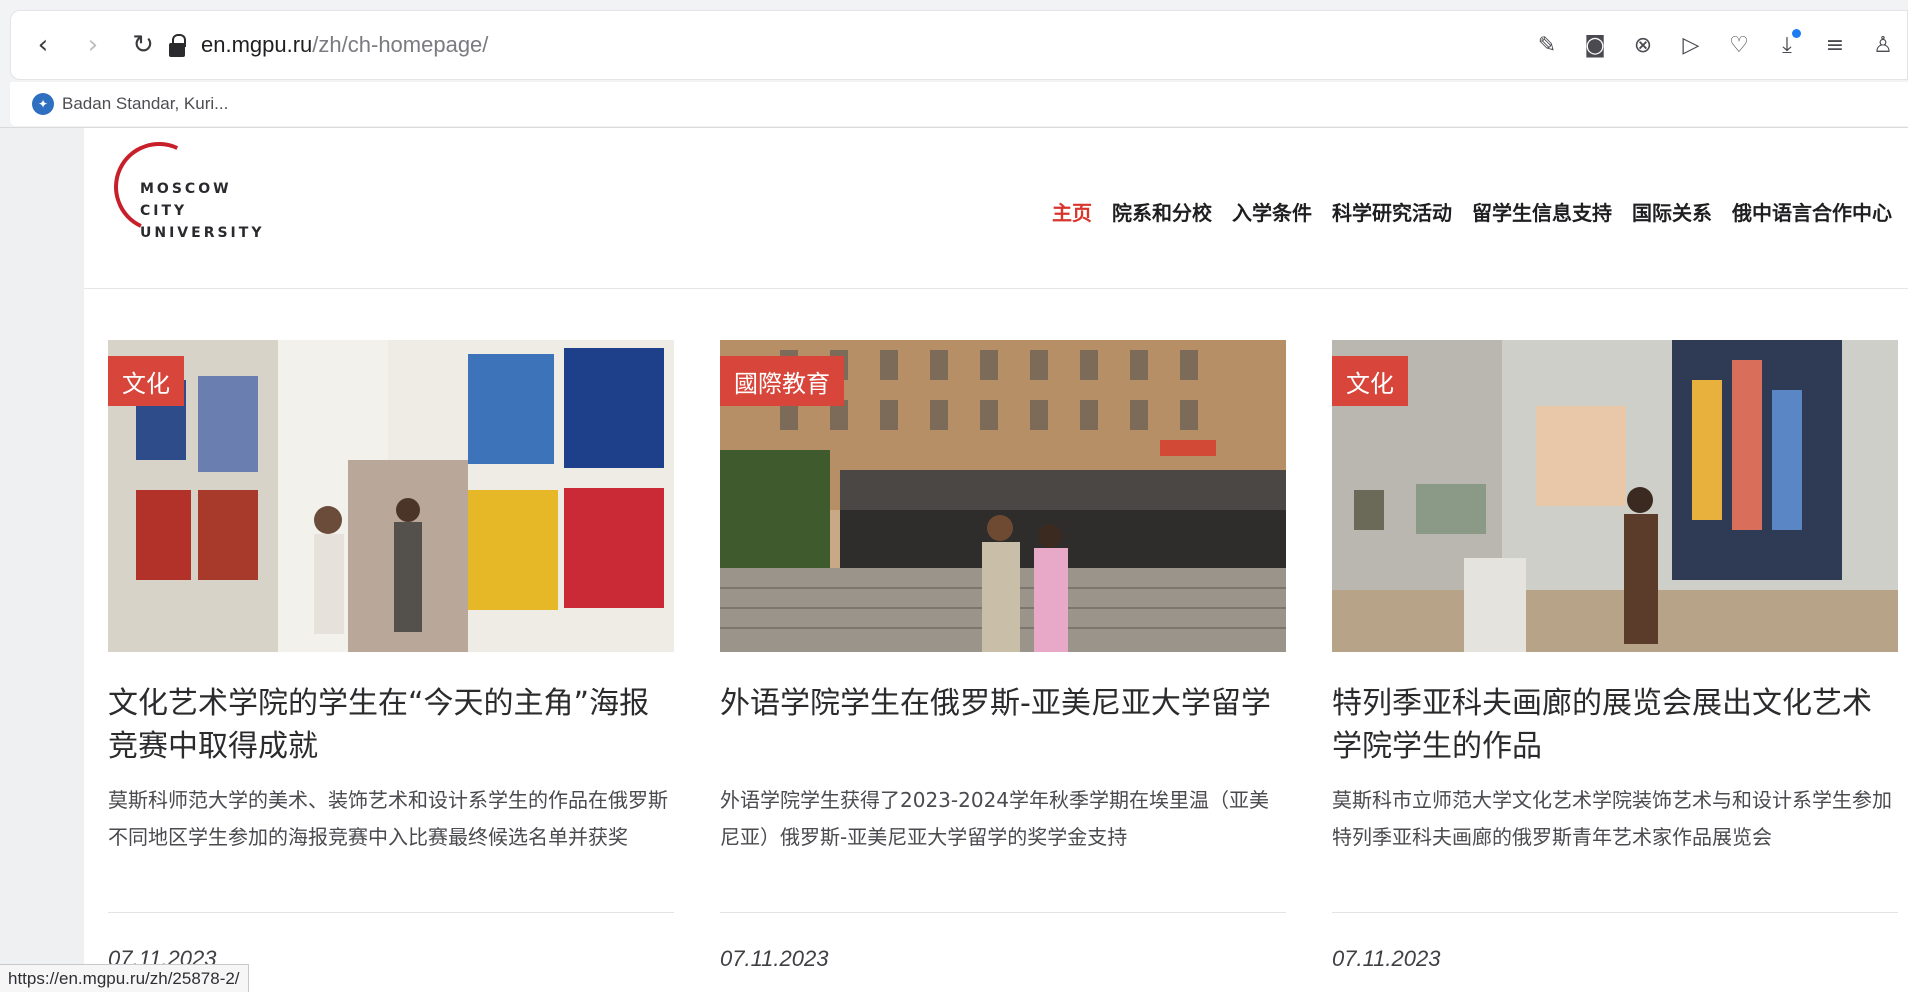 Image resolution: width=1908 pixels, height=992 pixels. I want to click on play-icon: ▷, so click(1691, 45).